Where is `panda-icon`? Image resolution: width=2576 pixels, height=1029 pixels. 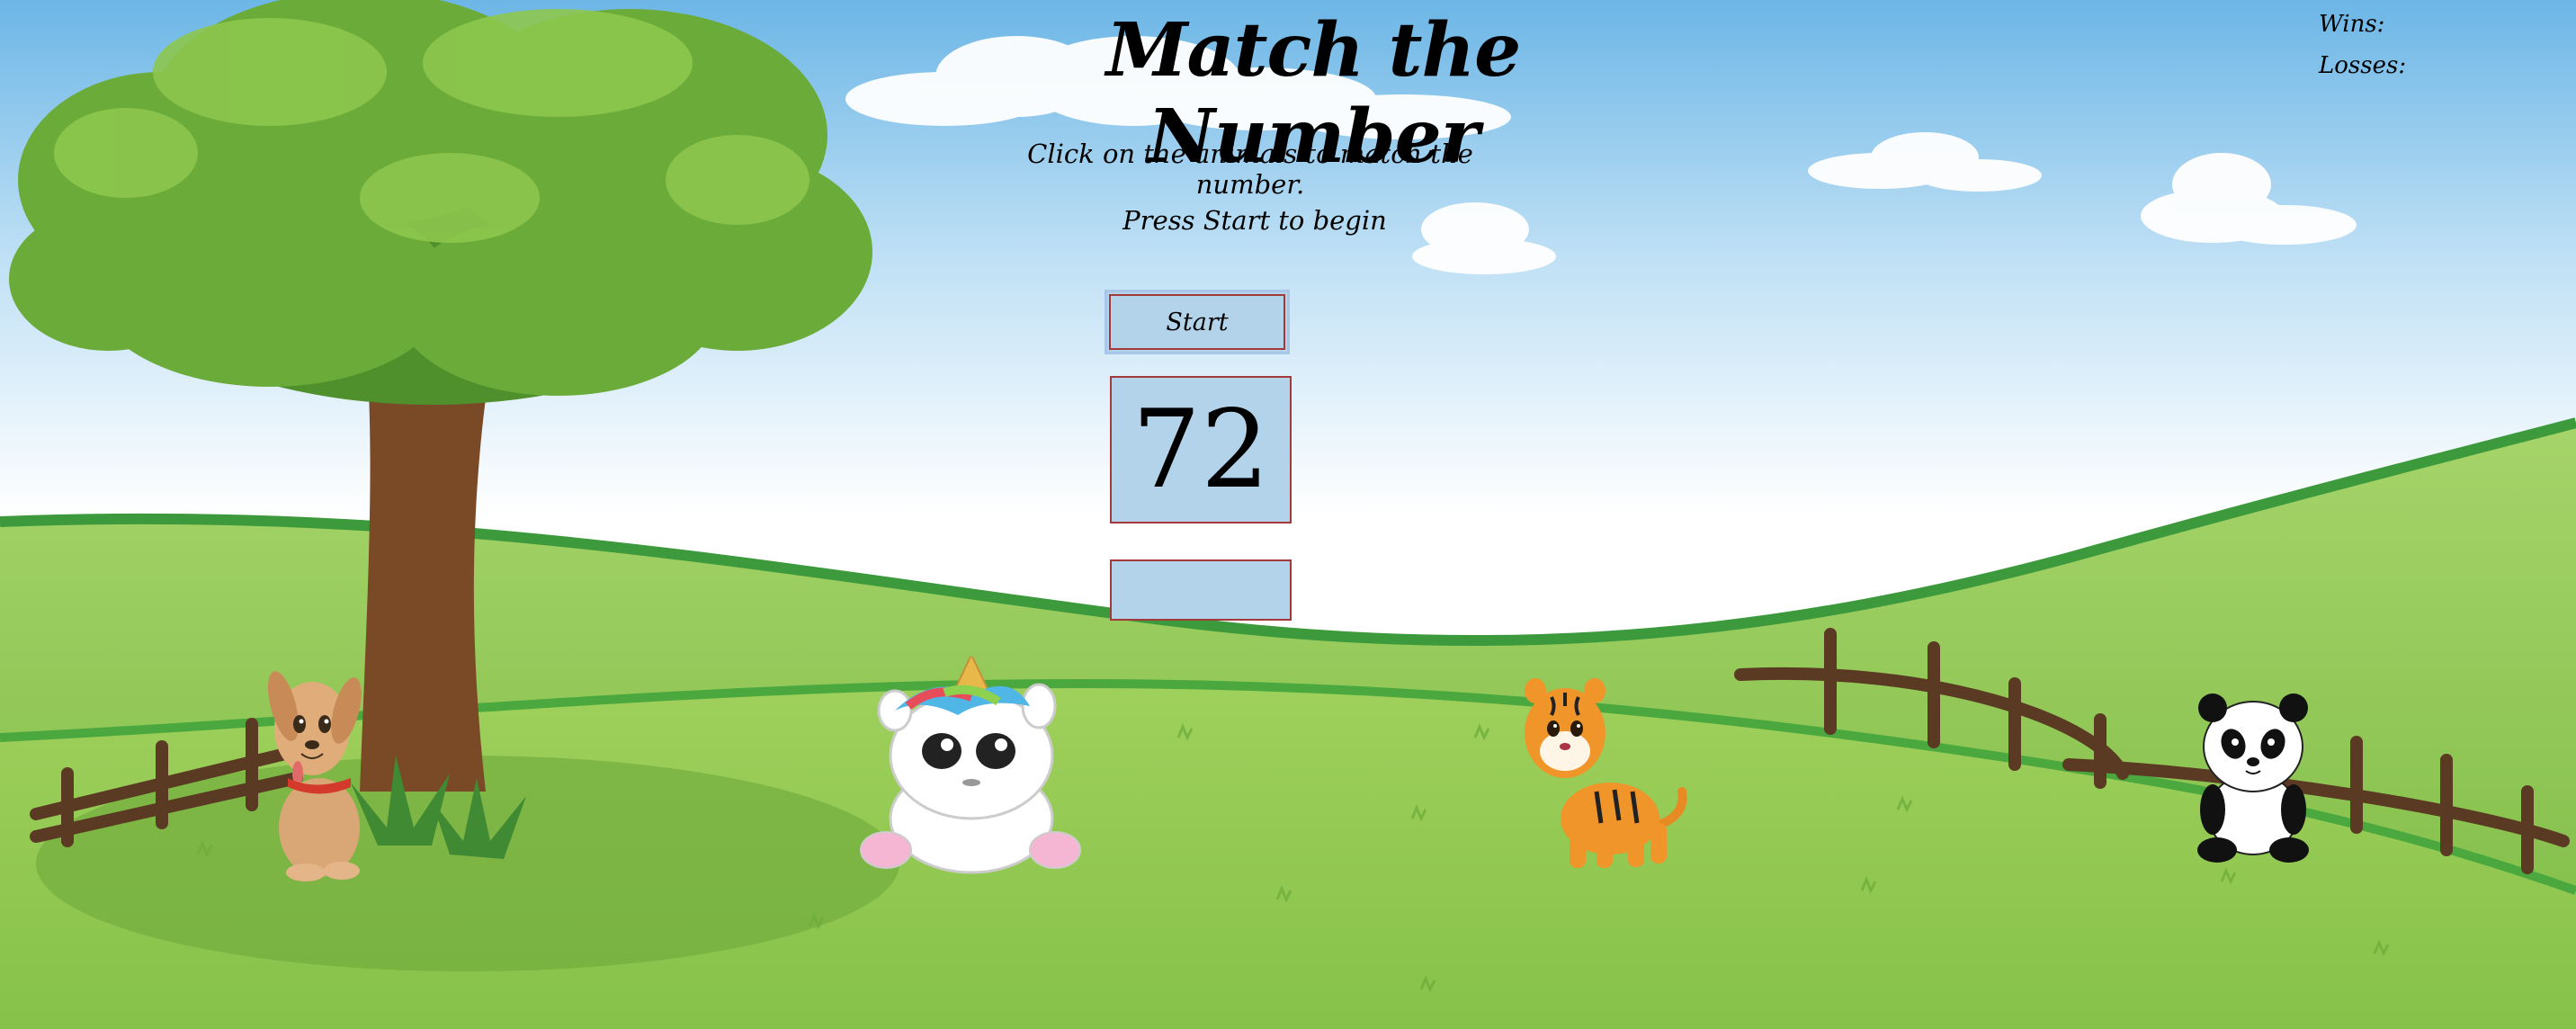
panda-icon is located at coordinates (2253, 778).